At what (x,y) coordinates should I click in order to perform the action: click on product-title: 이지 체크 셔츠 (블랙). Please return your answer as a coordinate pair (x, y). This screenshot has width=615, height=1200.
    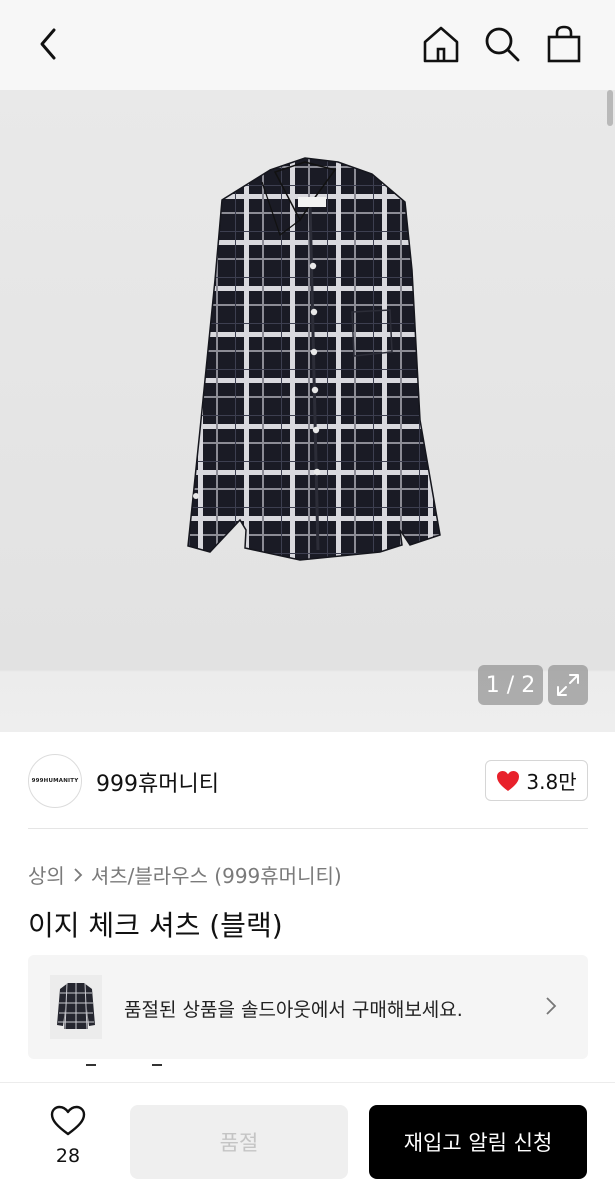
    Looking at the image, I should click on (155, 925).